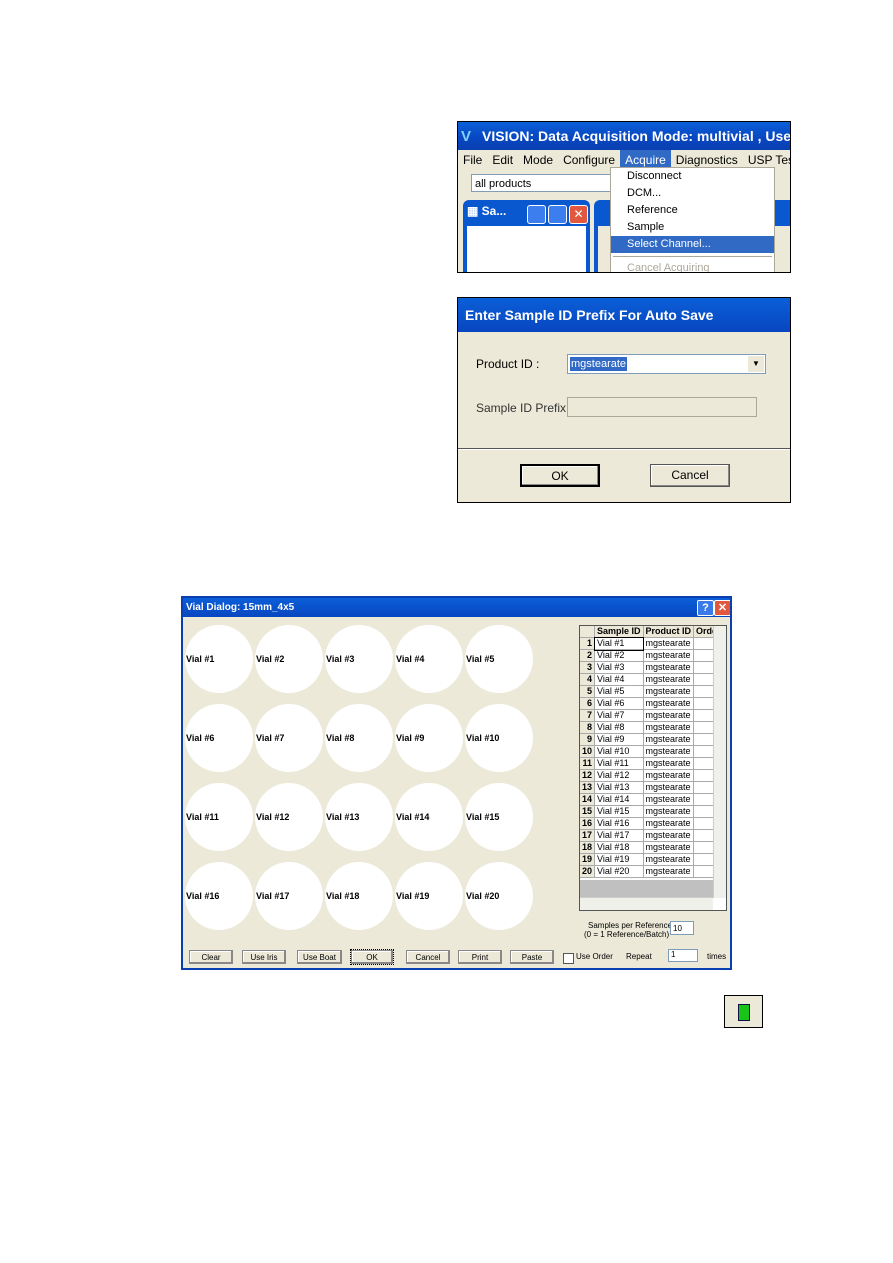 The height and width of the screenshot is (1263, 893). I want to click on paste-button: Paste, so click(532, 957).